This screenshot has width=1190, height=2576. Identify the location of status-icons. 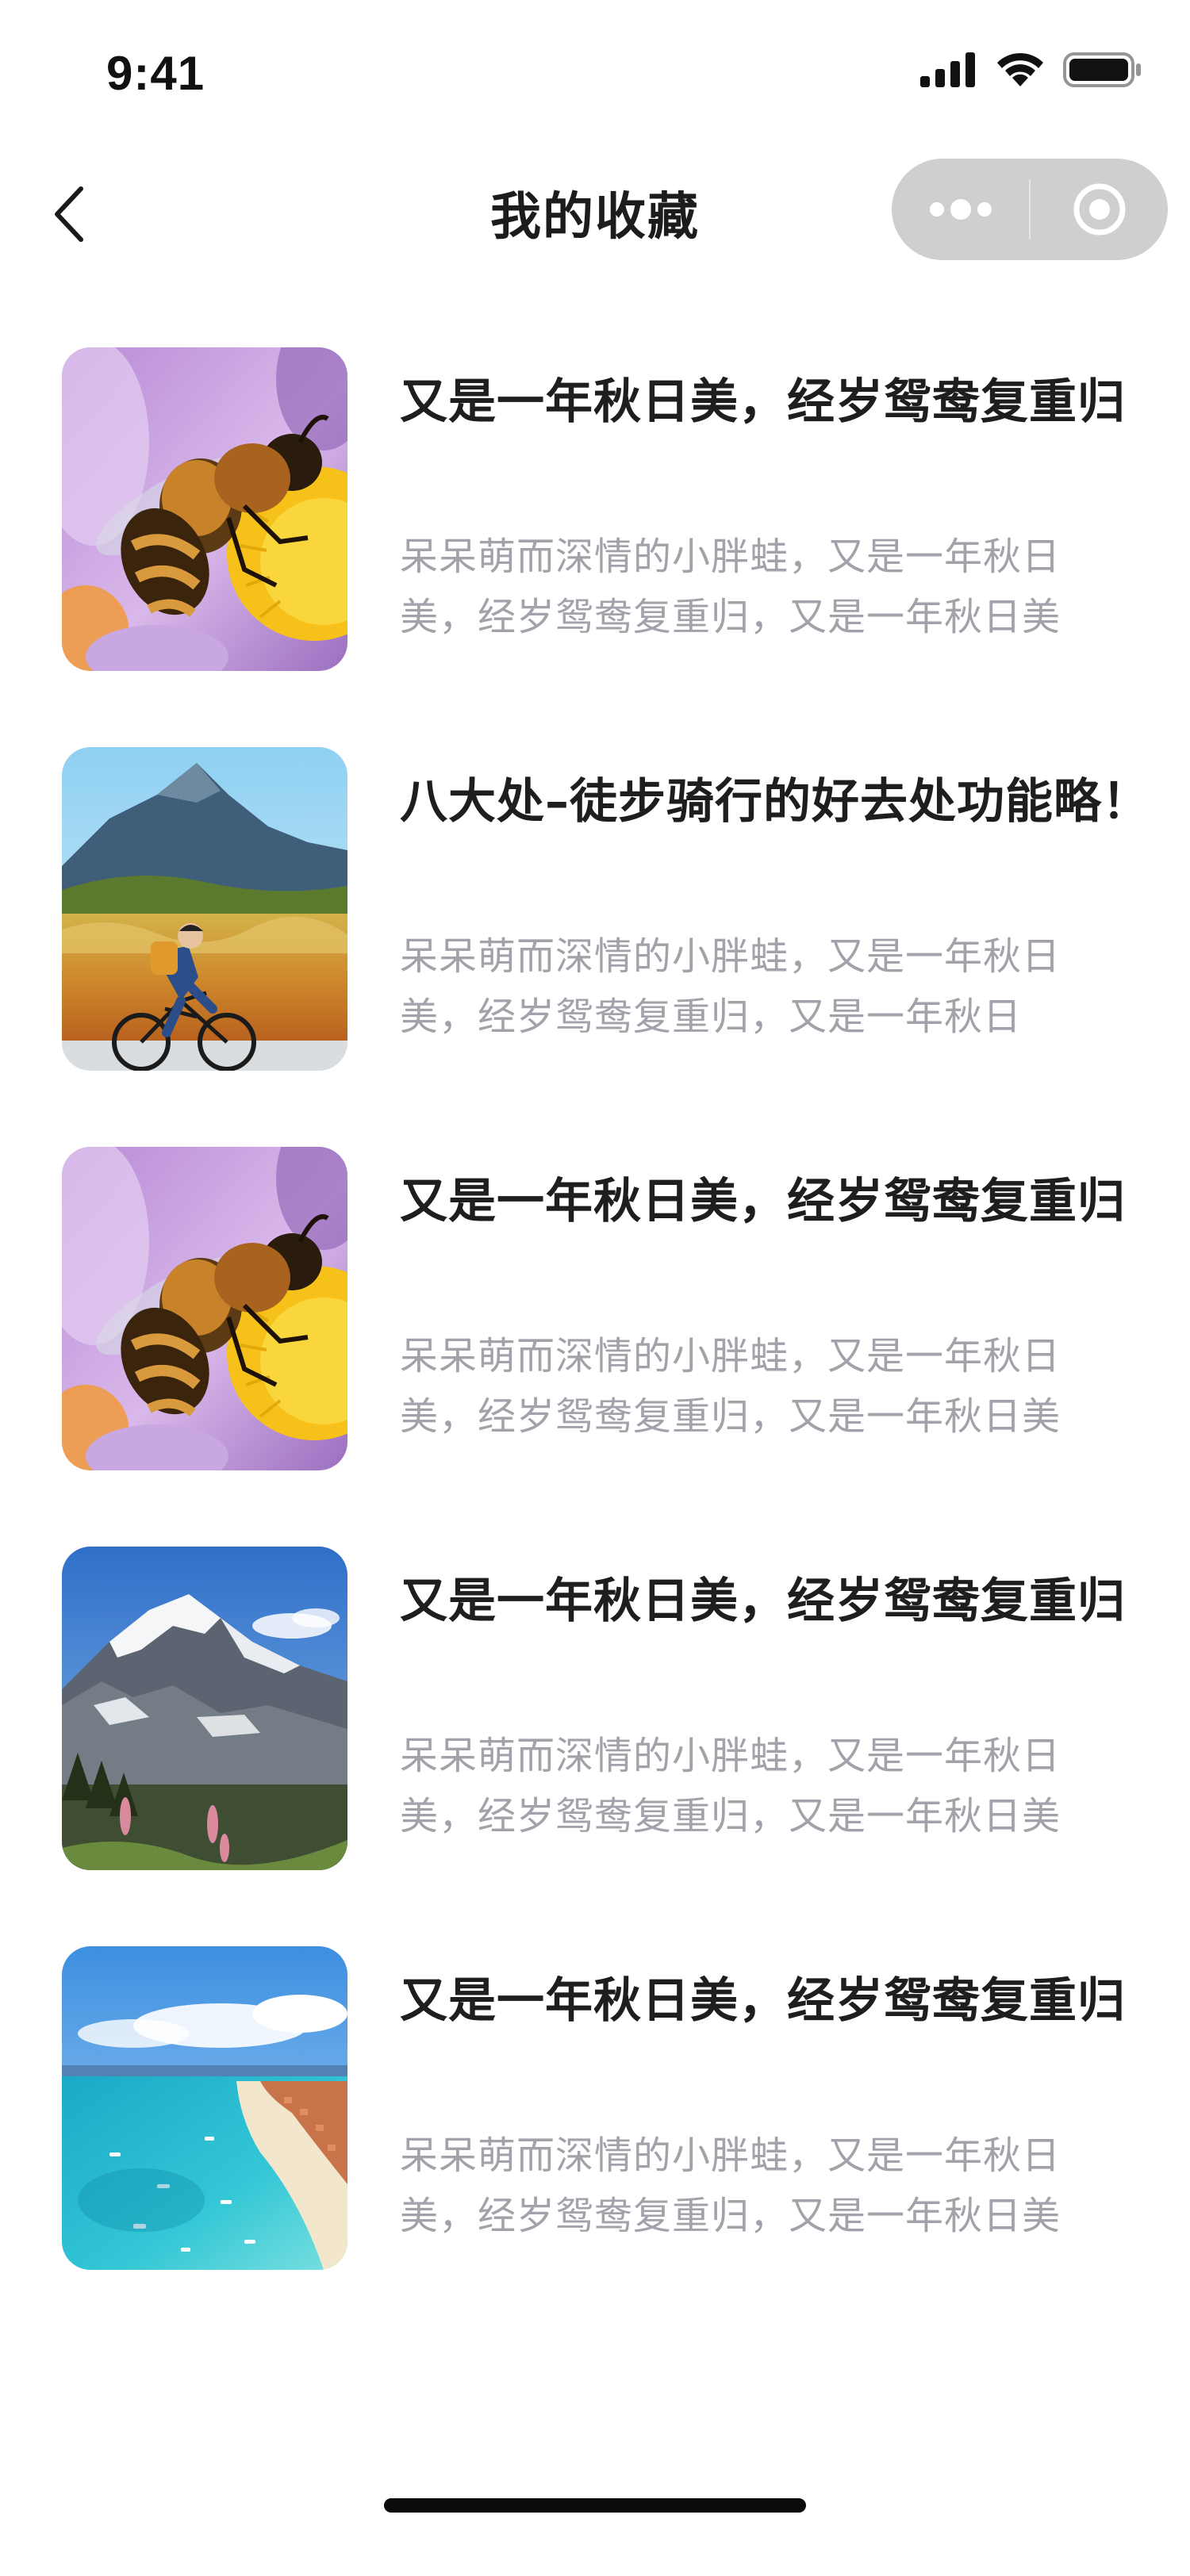
(1031, 70).